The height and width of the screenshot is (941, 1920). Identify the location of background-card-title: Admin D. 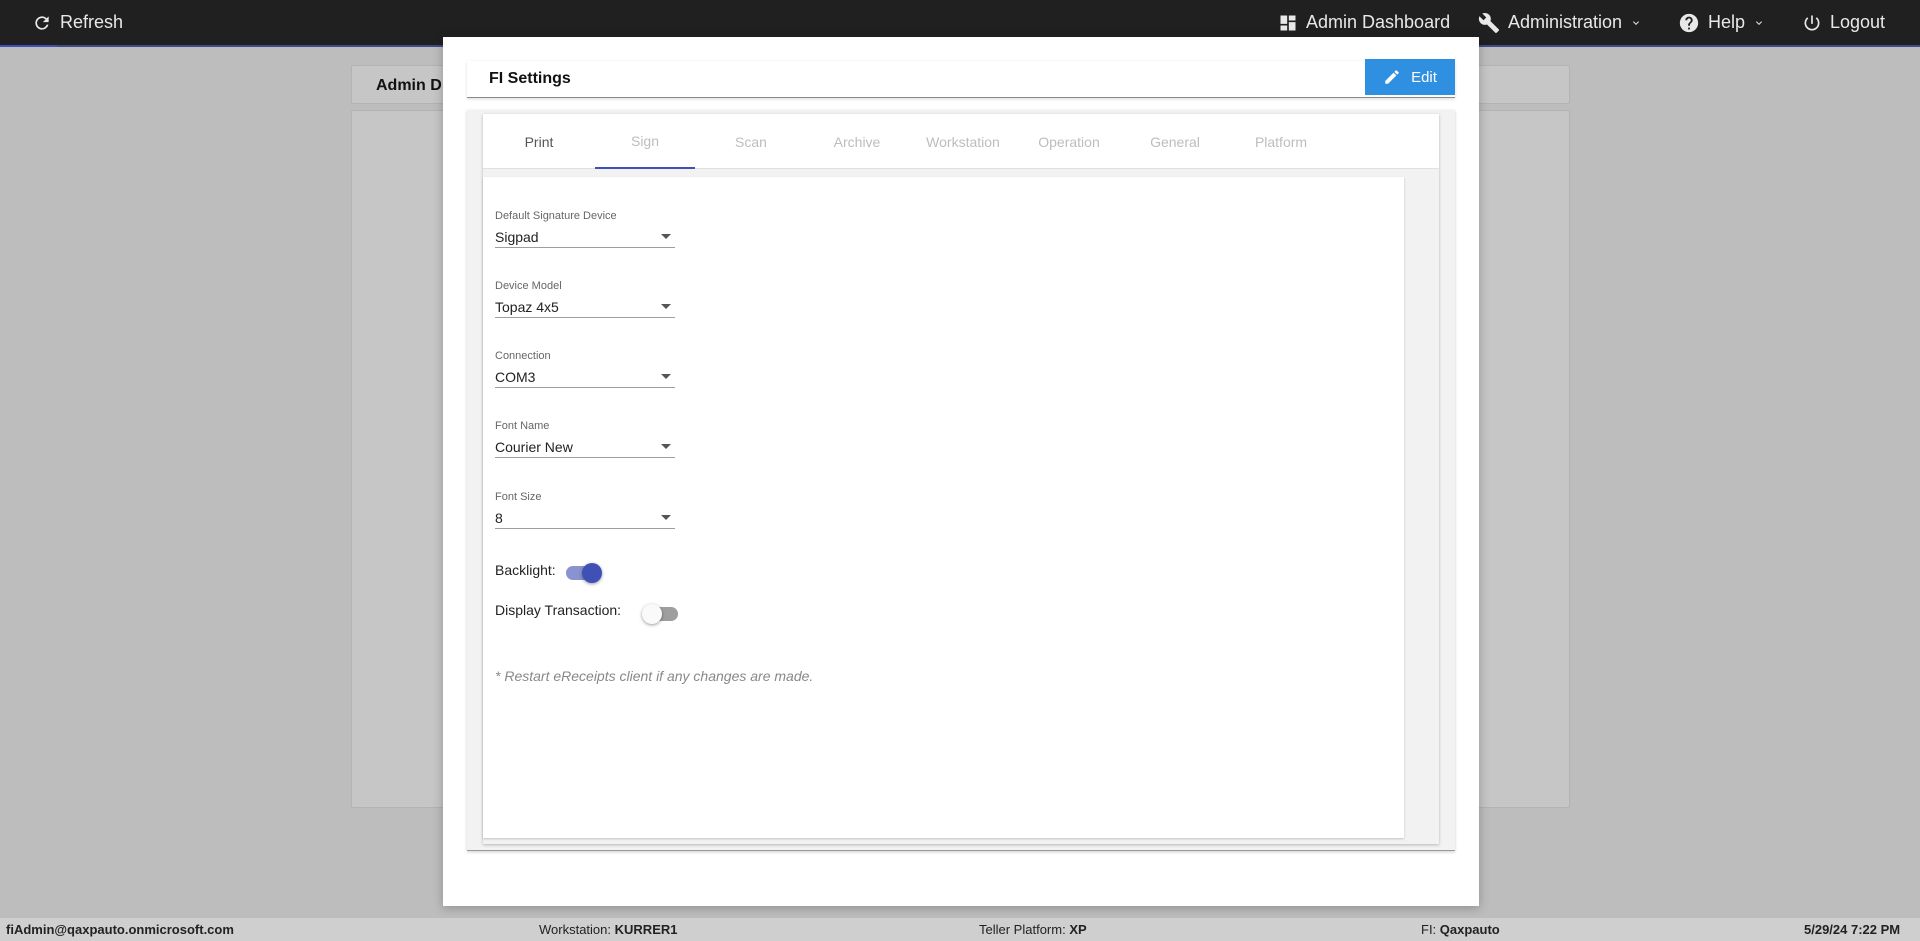
(409, 85).